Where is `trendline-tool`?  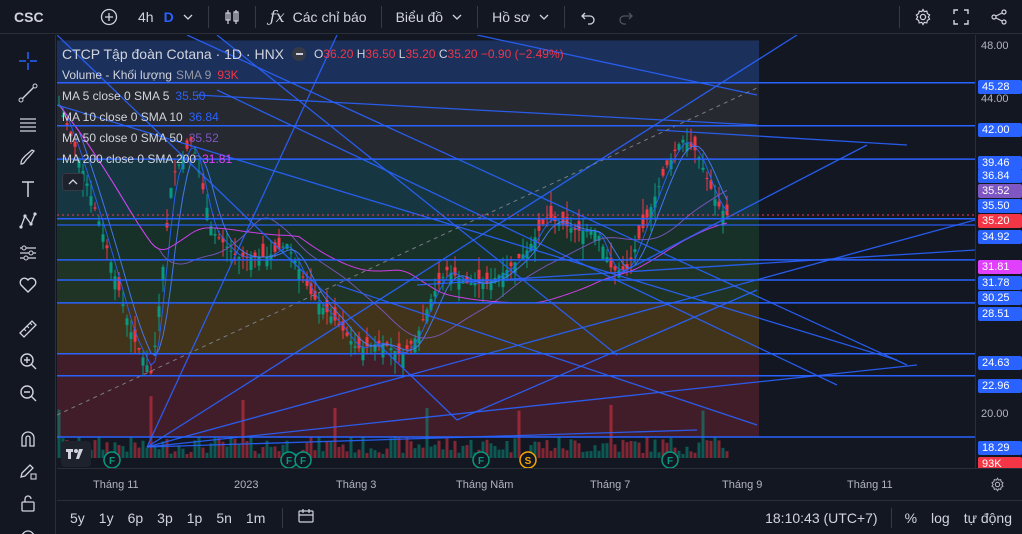 trendline-tool is located at coordinates (28, 93).